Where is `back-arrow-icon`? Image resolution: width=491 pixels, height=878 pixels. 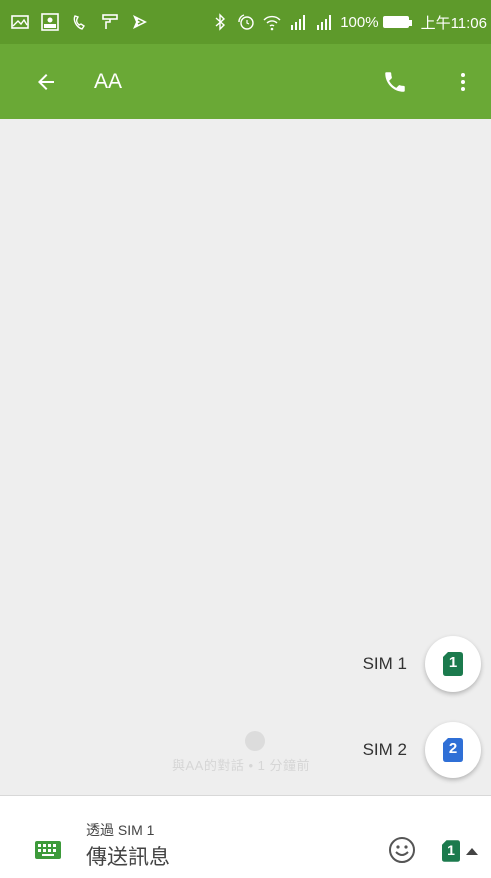
back-arrow-icon is located at coordinates (46, 81).